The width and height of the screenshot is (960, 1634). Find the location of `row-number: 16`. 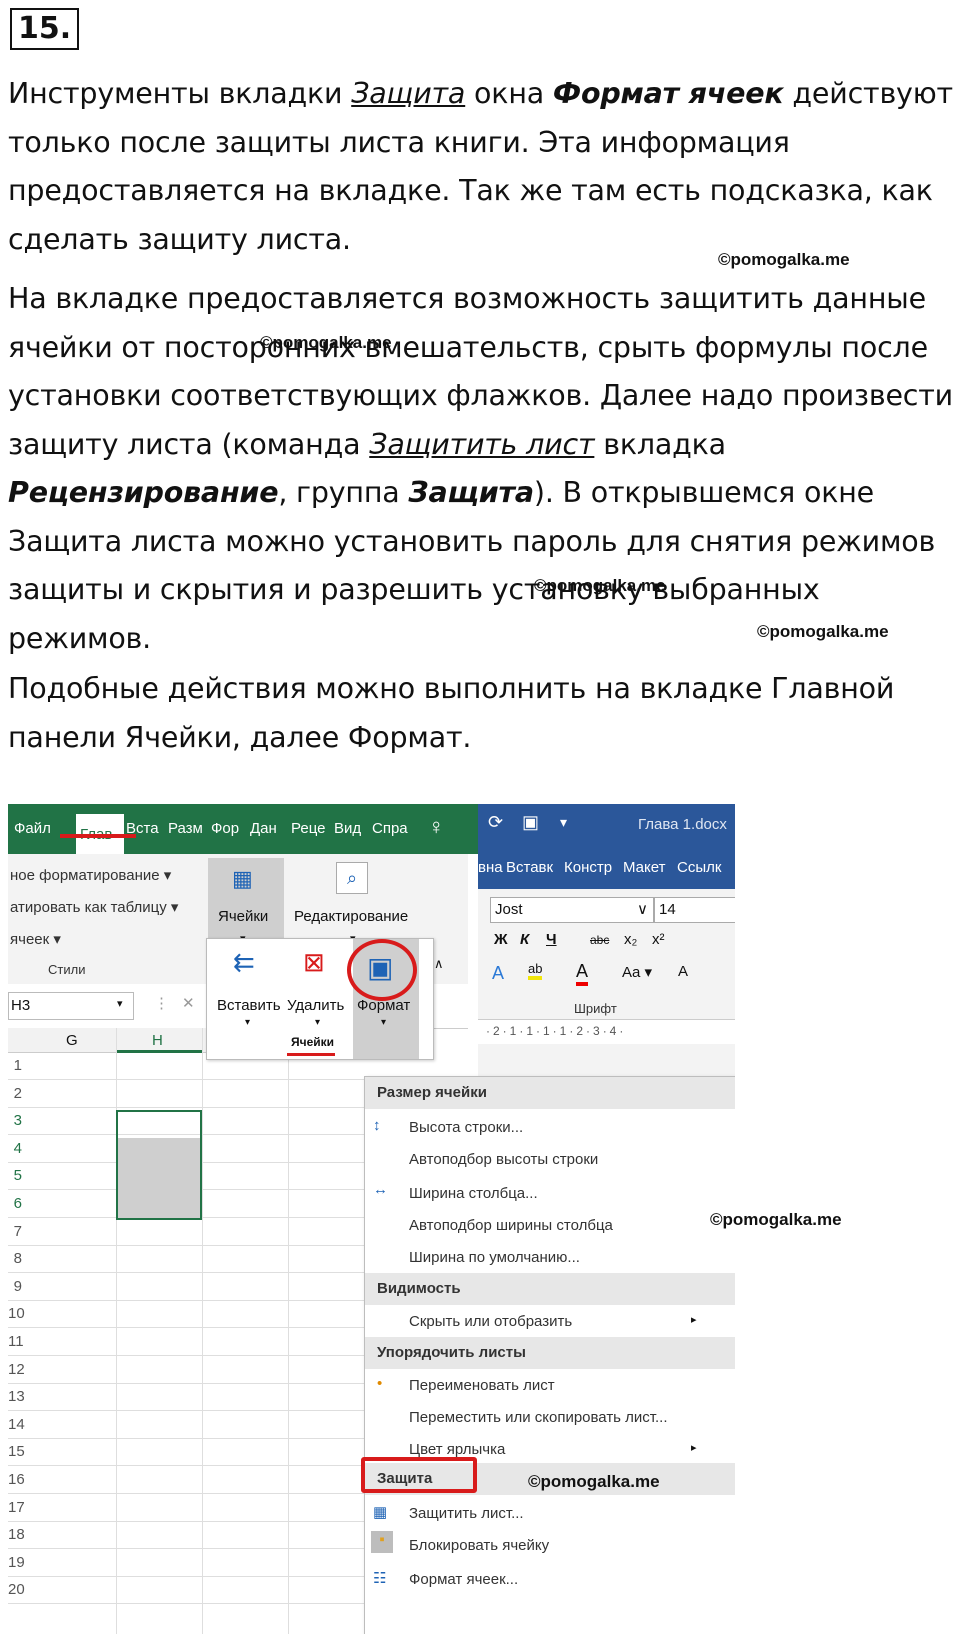

row-number: 16 is located at coordinates (16, 1479).